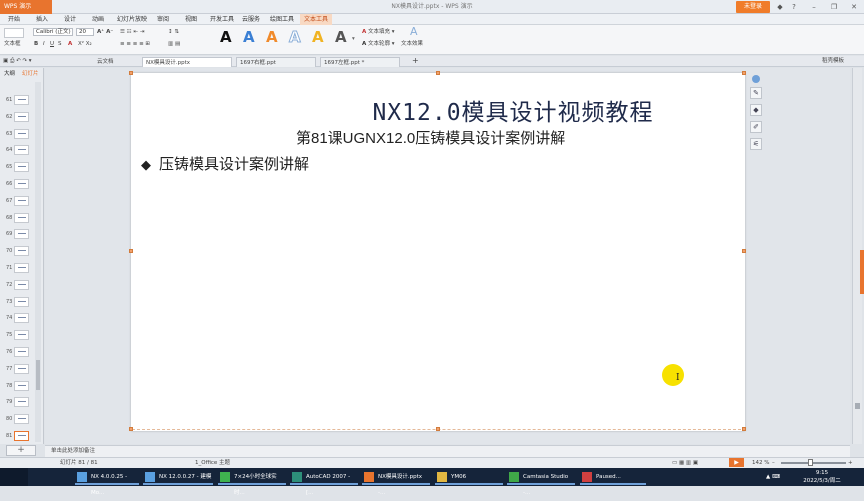 The height and width of the screenshot is (501, 864). What do you see at coordinates (378, 44) in the screenshot?
I see `text-outline-button: A 文本轮廓 ▾` at bounding box center [378, 44].